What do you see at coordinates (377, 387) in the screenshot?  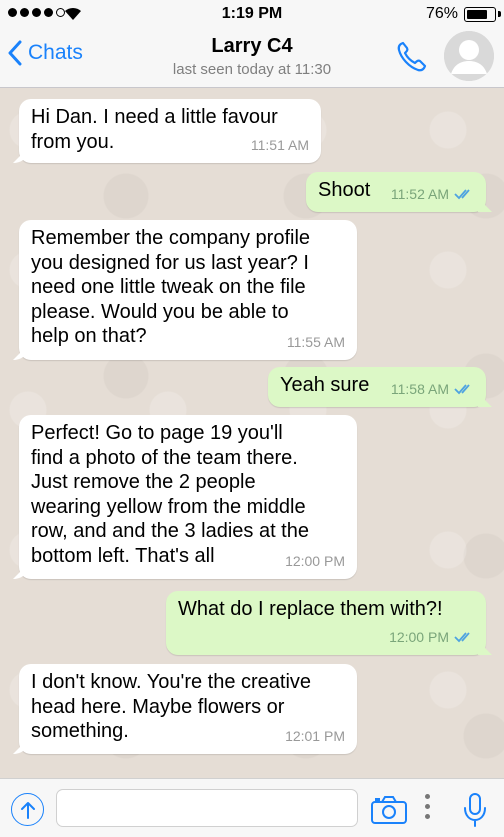 I see `message-bubble-outgoing: Yeah sure 11:58 AM` at bounding box center [377, 387].